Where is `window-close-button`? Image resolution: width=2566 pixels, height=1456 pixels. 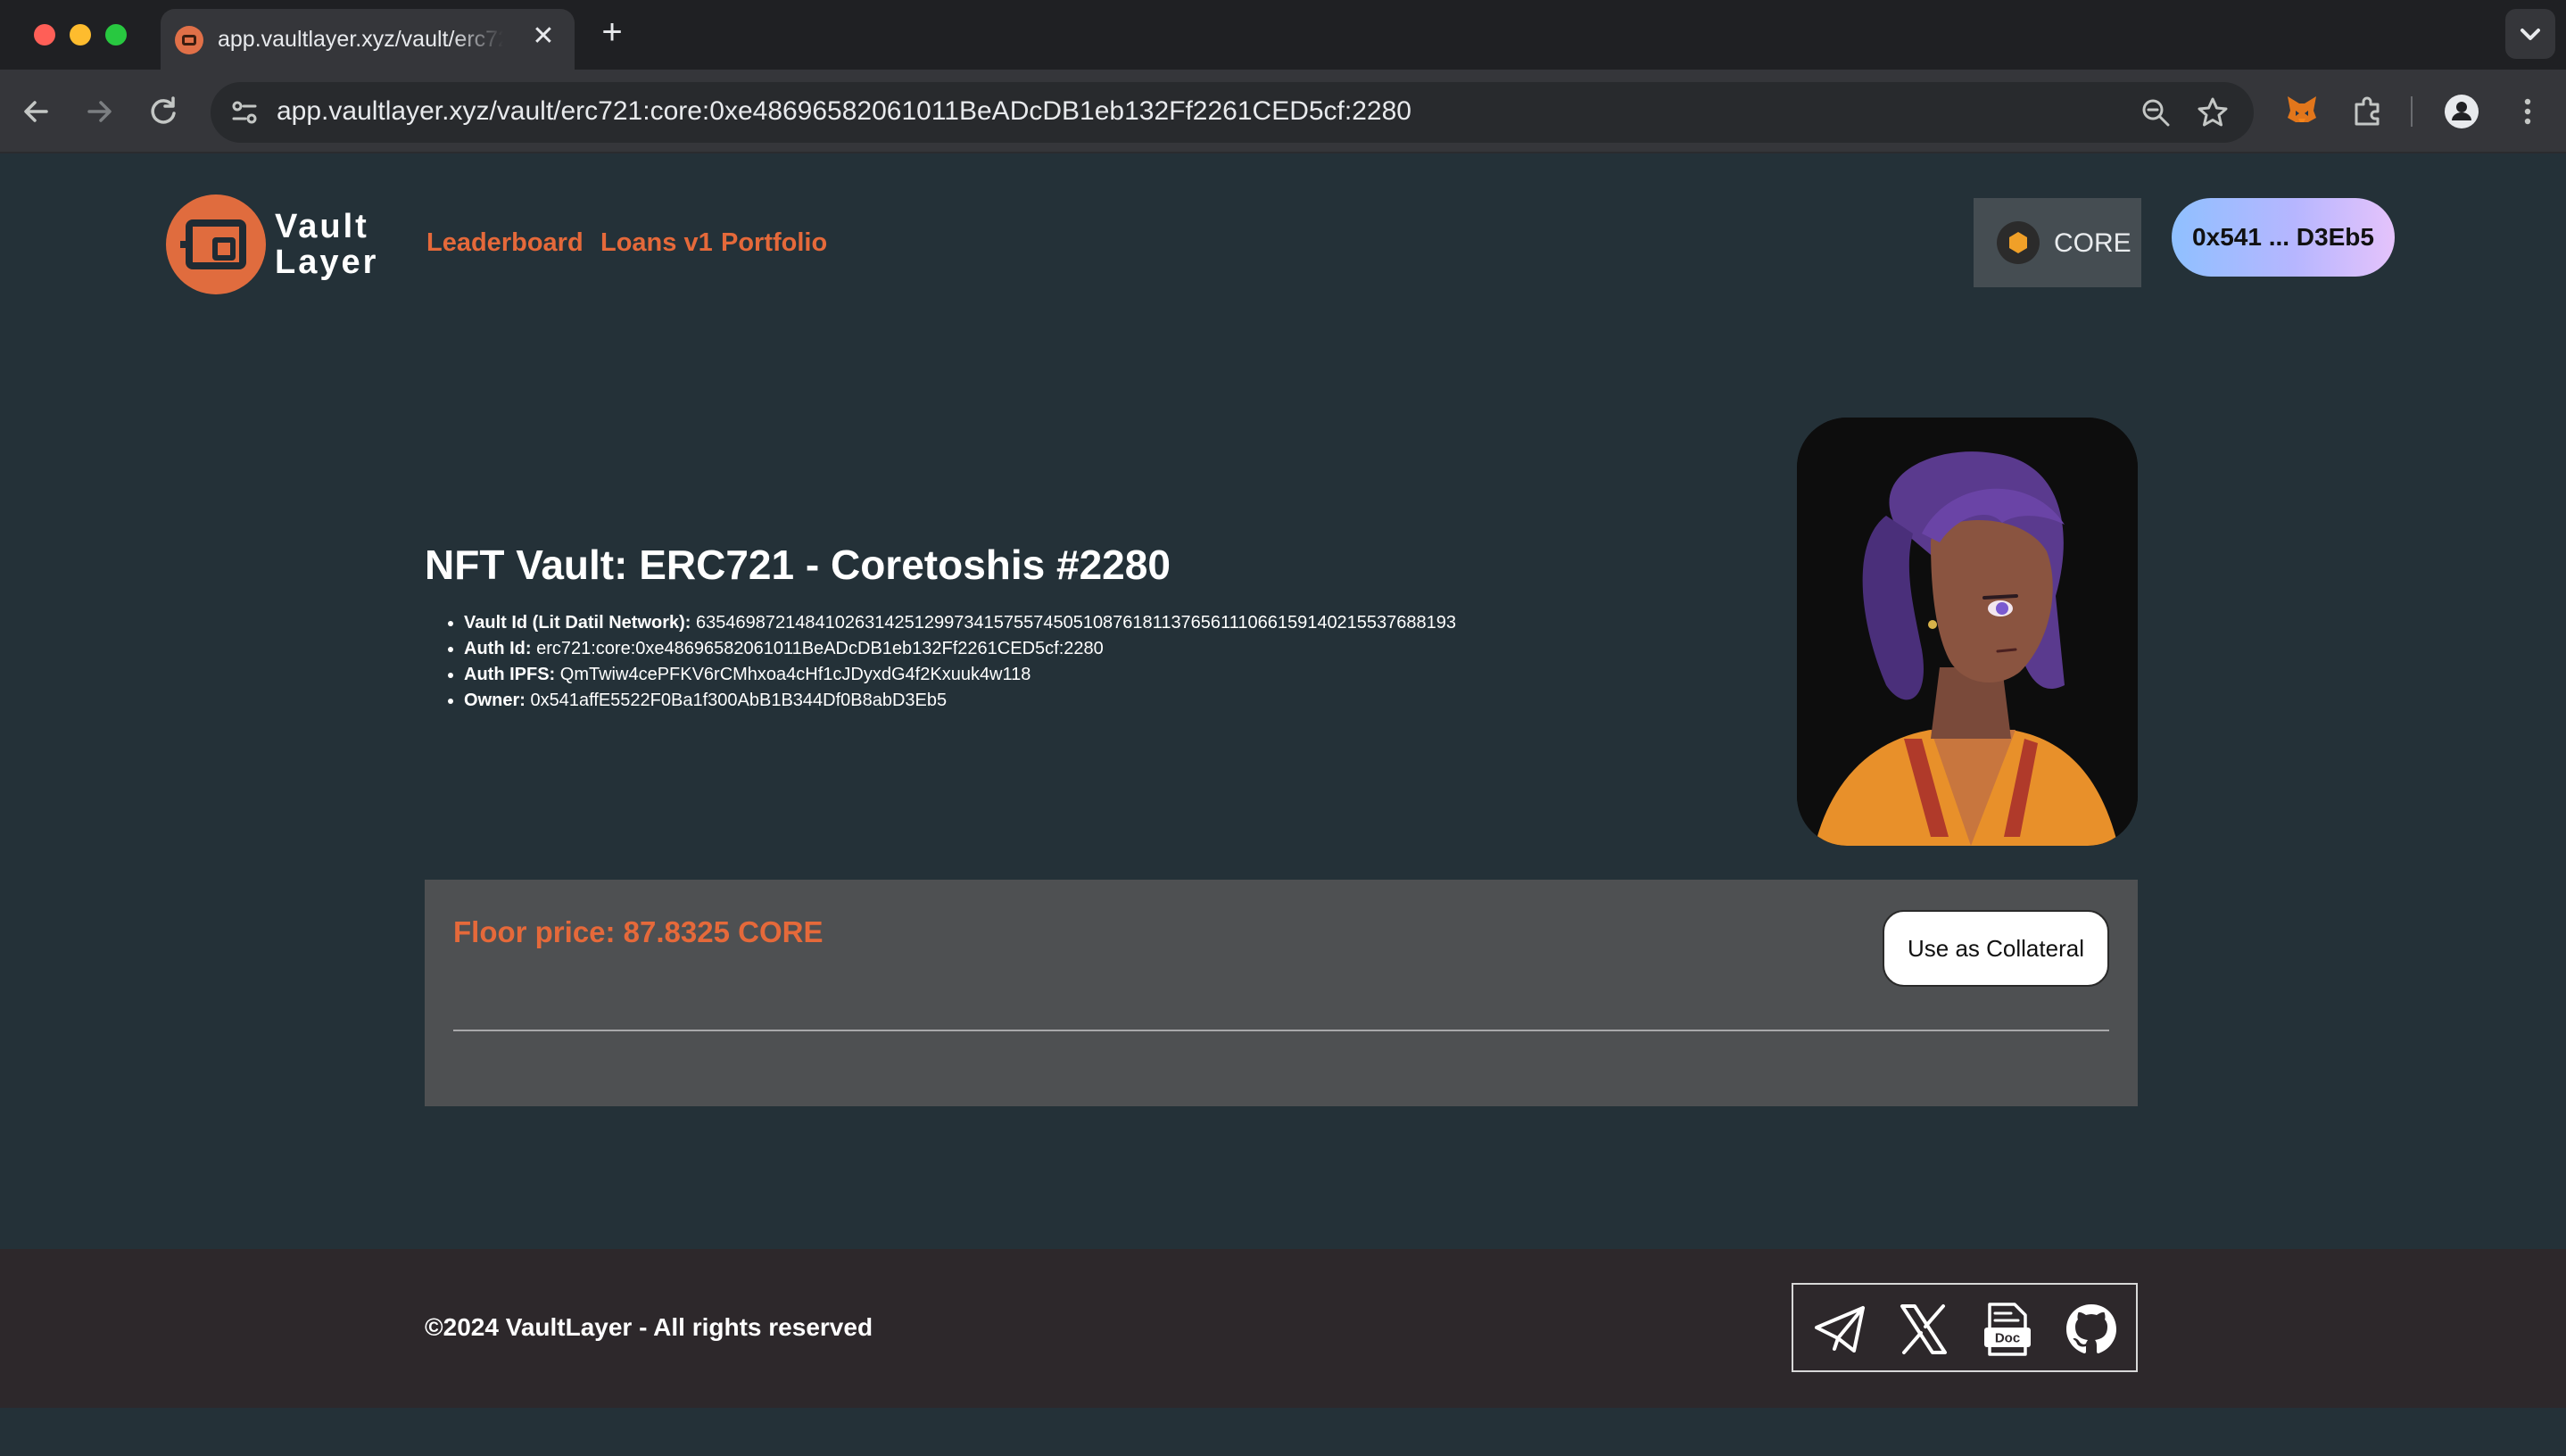
window-close-button is located at coordinates (45, 35).